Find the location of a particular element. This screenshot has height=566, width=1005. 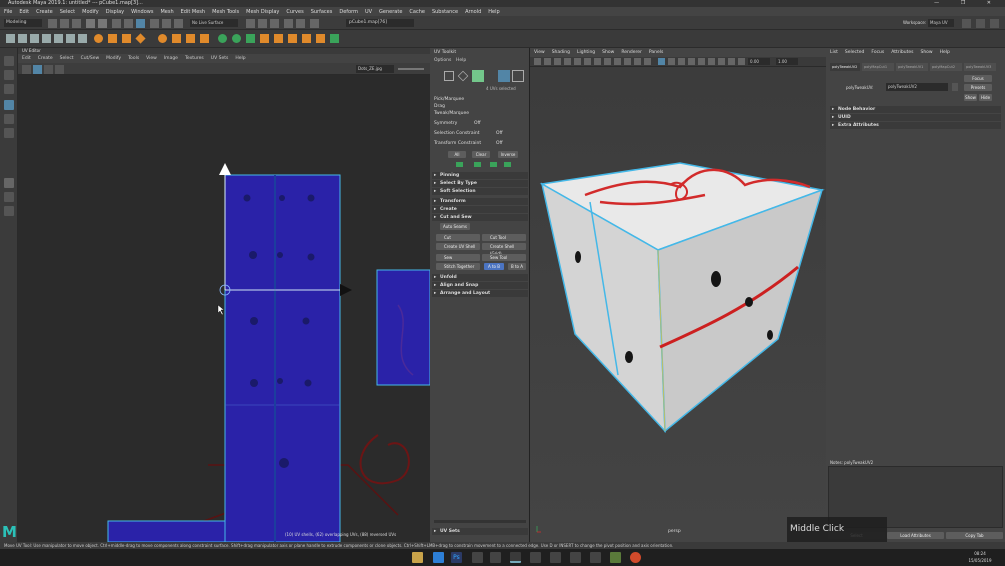

exposure-slider is located at coordinates (411, 69).